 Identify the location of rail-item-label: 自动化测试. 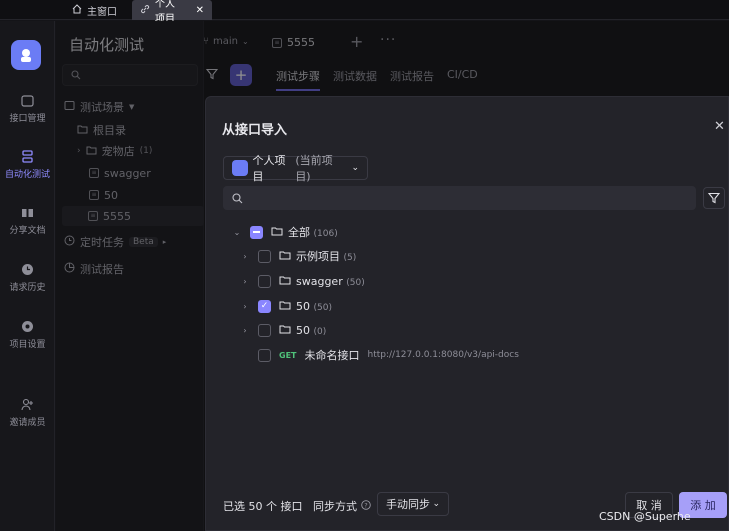
(27, 175).